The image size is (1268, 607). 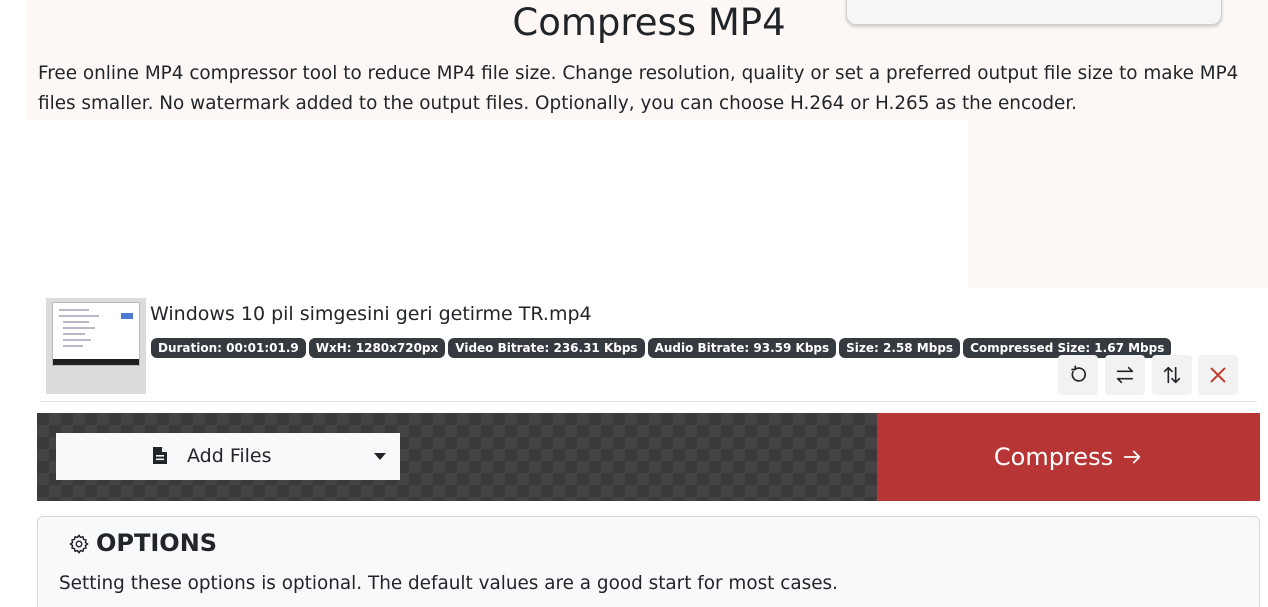 I want to click on audio-bitrate-badge: Audio Bitrate: 93.59 Kbps, so click(x=742, y=348).